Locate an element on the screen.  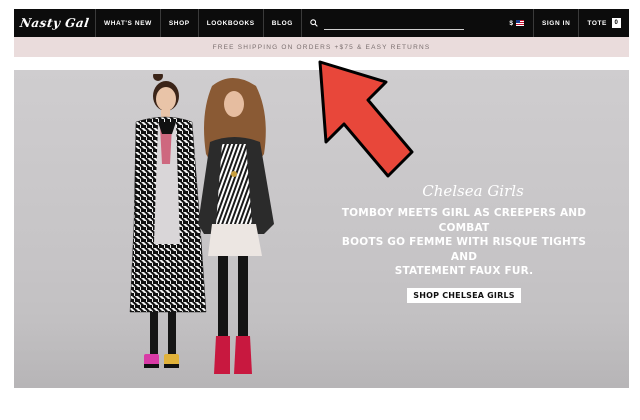
currency-symbol: $ is located at coordinates (511, 23).